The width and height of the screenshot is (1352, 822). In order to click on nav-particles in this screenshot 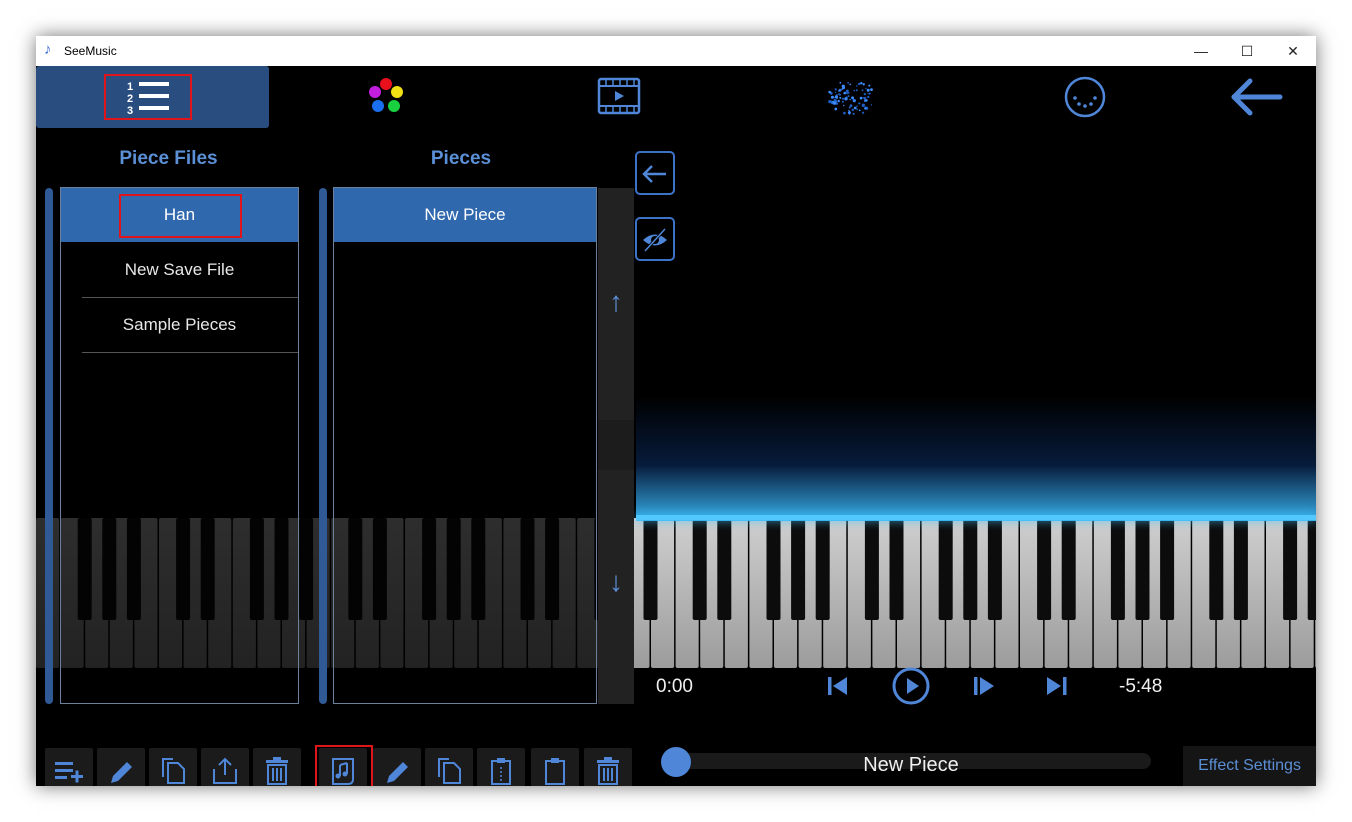, I will do `click(852, 97)`.